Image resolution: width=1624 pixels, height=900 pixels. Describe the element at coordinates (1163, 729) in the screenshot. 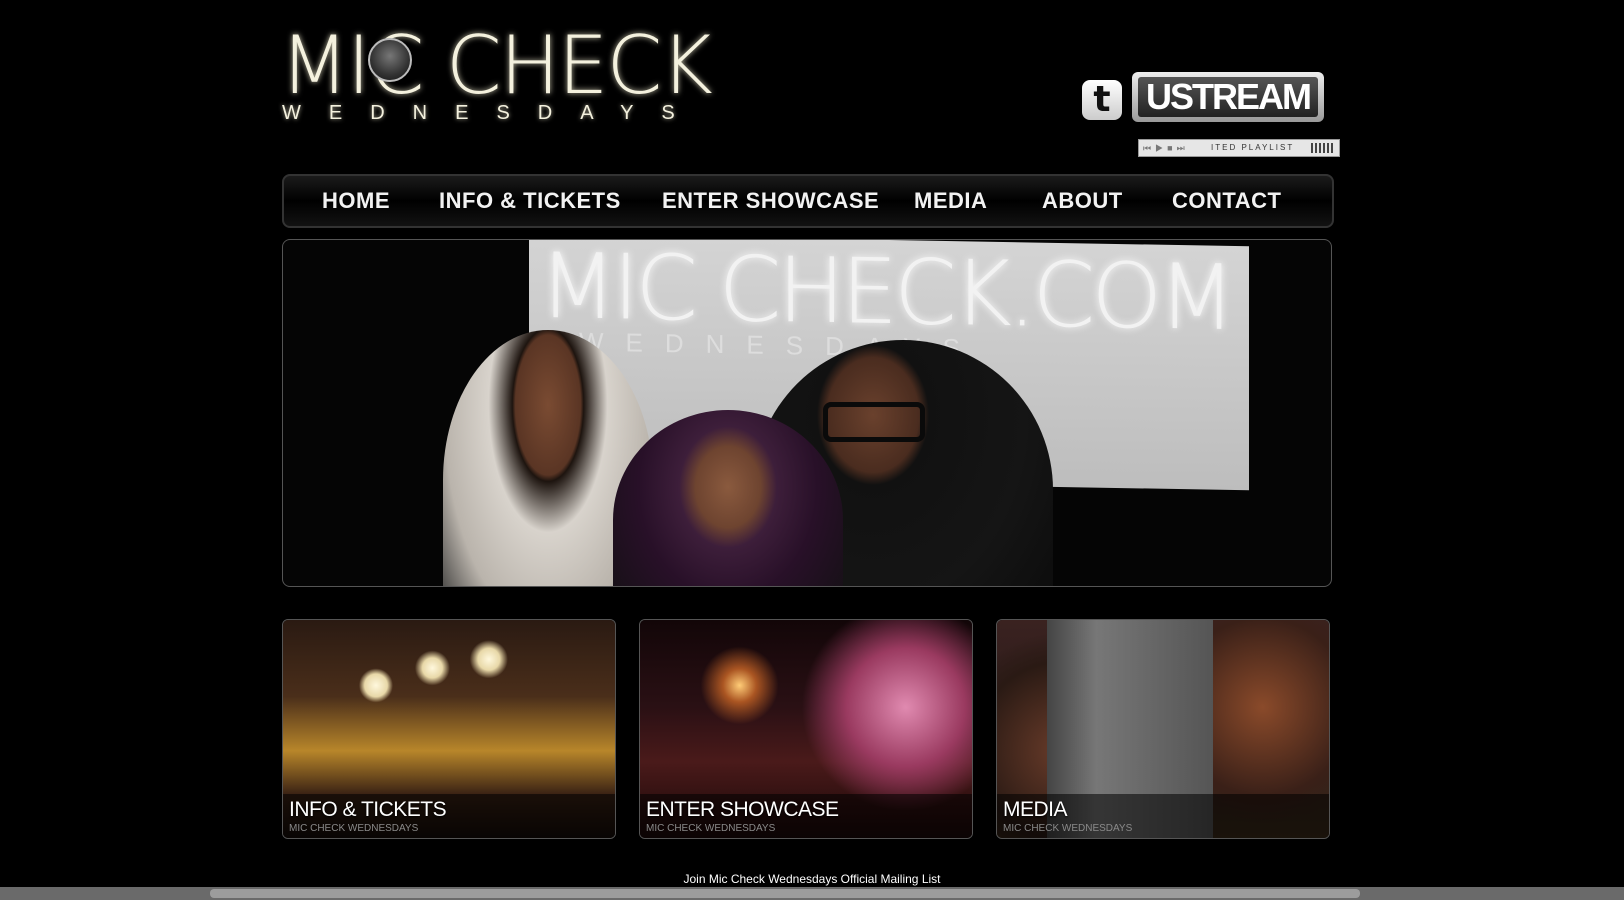

I see `tile-media: MEDIA MIC CHECK WEDNESDAYS` at that location.